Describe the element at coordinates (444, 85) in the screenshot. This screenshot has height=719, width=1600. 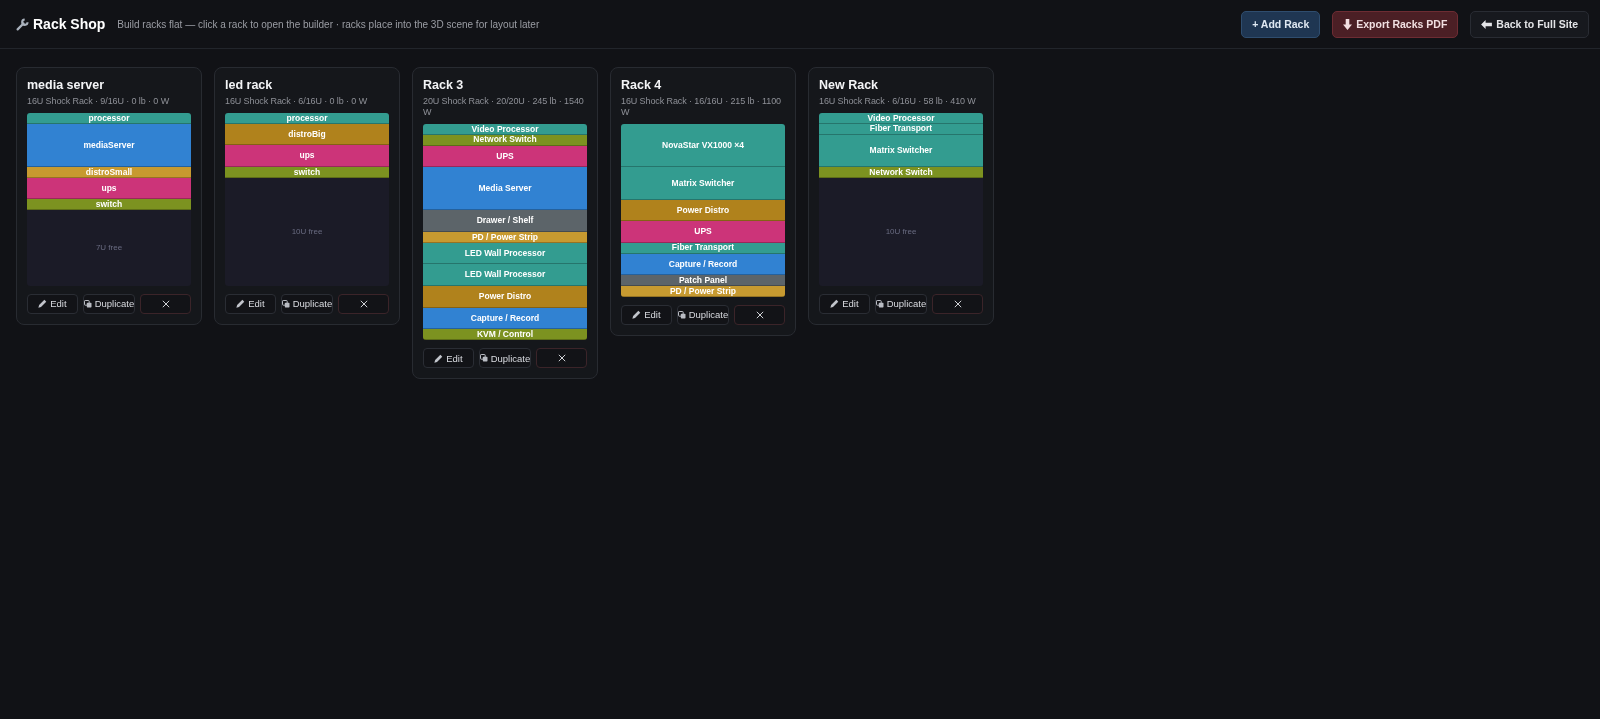
I see `rack-name: Rack 3` at that location.